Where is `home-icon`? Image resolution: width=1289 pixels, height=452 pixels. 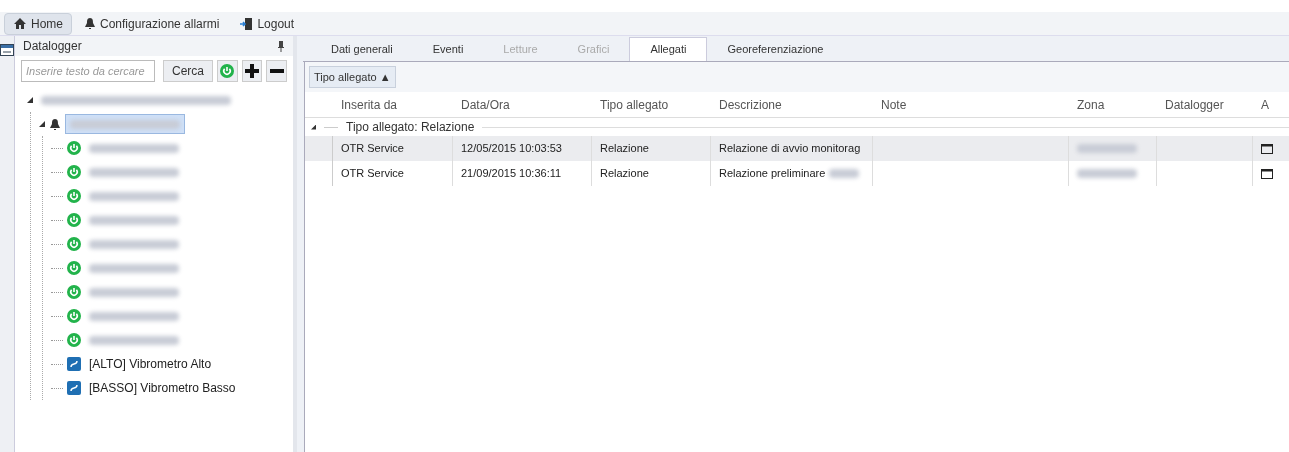 home-icon is located at coordinates (20, 23).